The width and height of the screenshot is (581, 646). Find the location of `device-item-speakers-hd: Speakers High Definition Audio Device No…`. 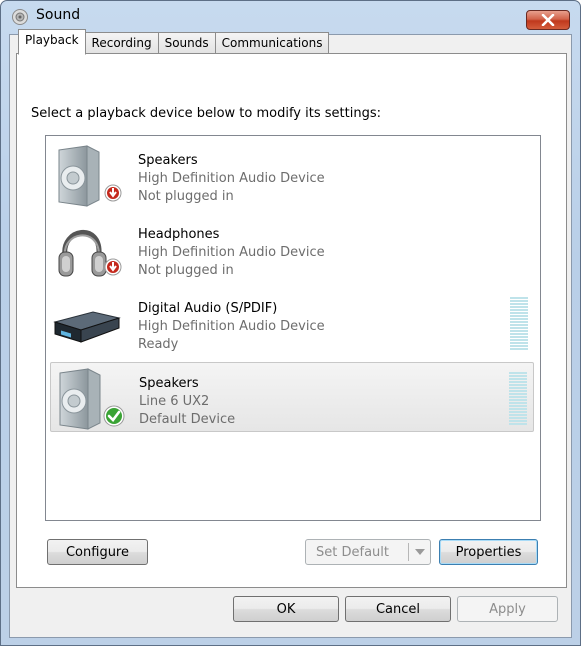

device-item-speakers-hd: Speakers High Definition Audio Device No… is located at coordinates (292, 175).